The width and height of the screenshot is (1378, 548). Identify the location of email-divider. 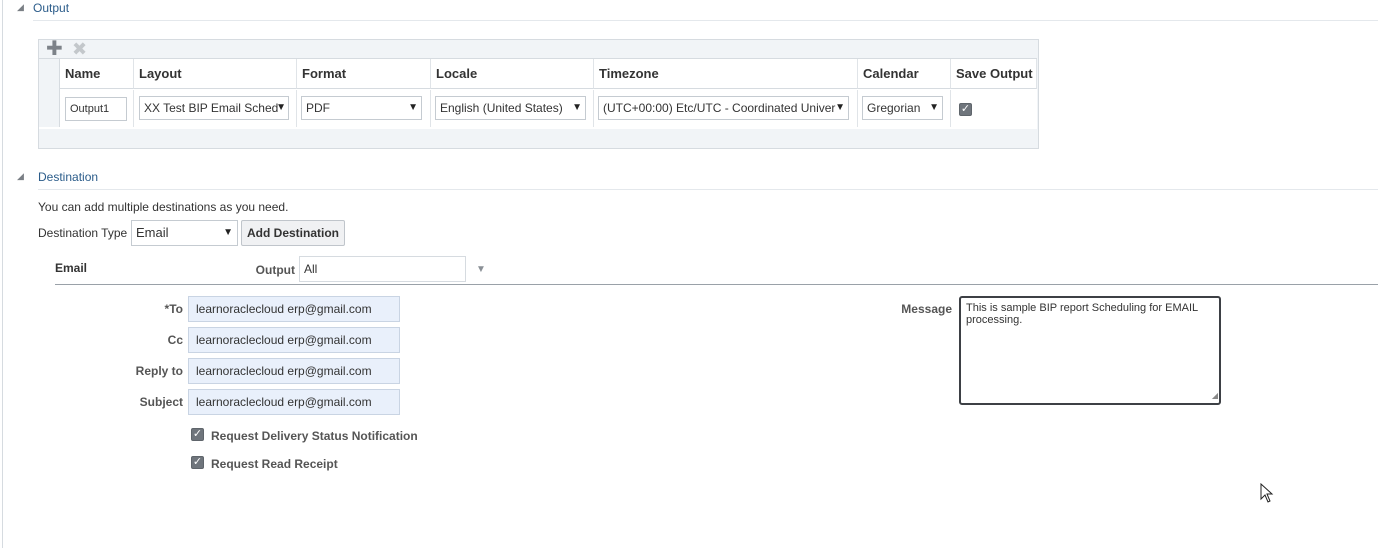
(716, 284).